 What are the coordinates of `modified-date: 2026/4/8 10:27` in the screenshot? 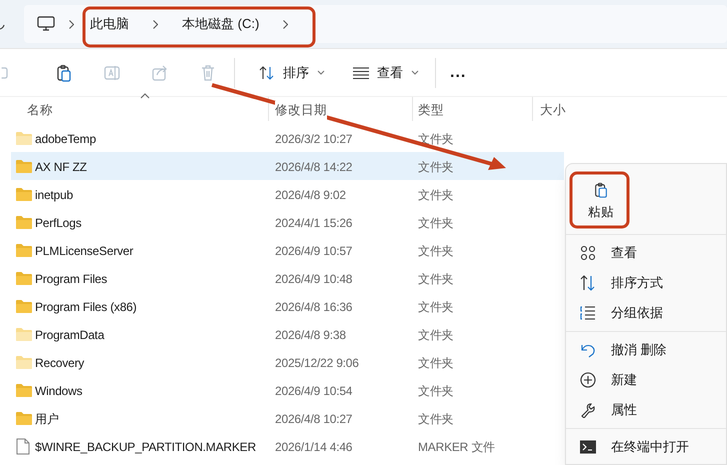 It's located at (313, 419).